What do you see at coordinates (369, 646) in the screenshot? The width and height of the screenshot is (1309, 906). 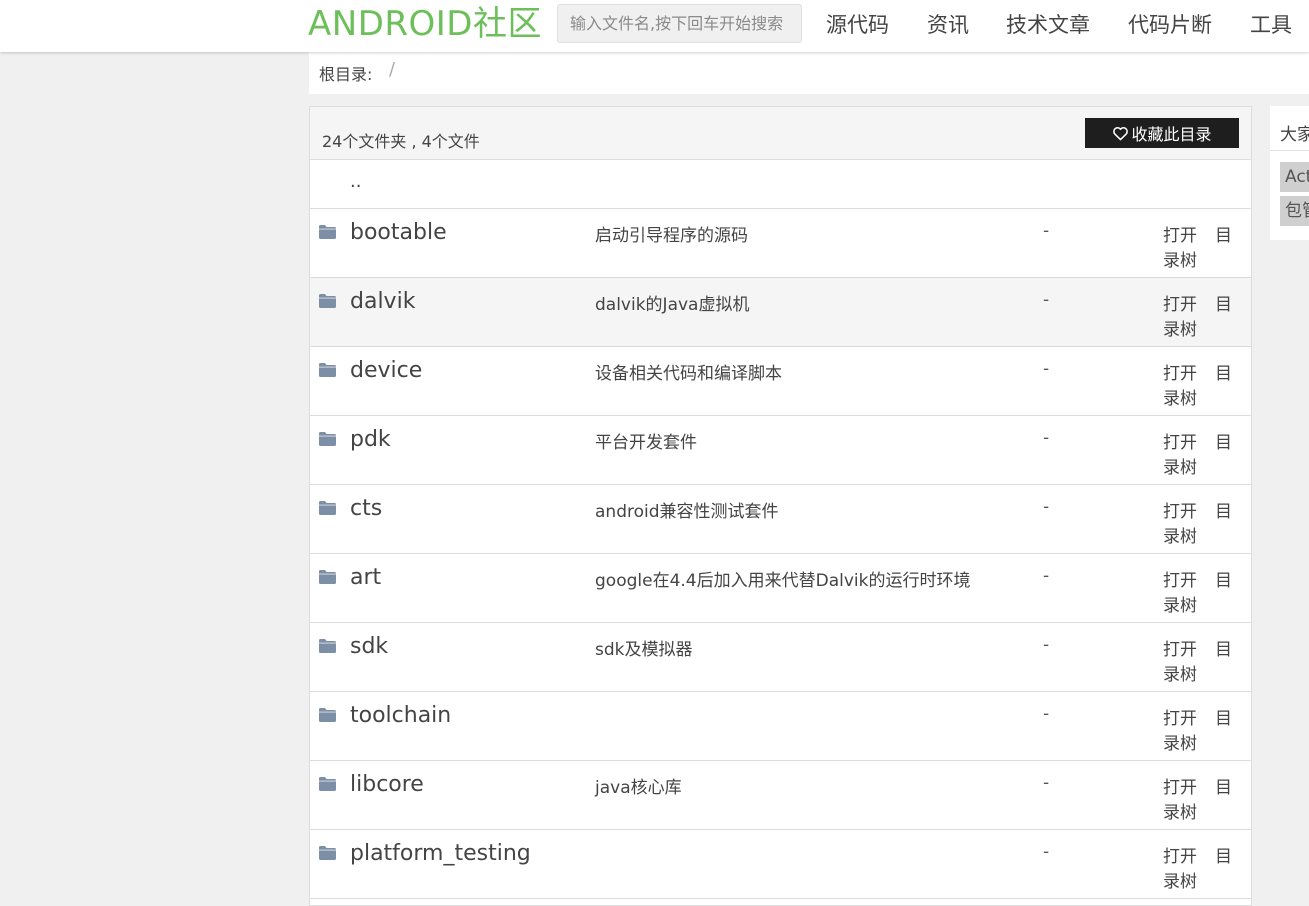 I see `folder-name-link: sdk` at bounding box center [369, 646].